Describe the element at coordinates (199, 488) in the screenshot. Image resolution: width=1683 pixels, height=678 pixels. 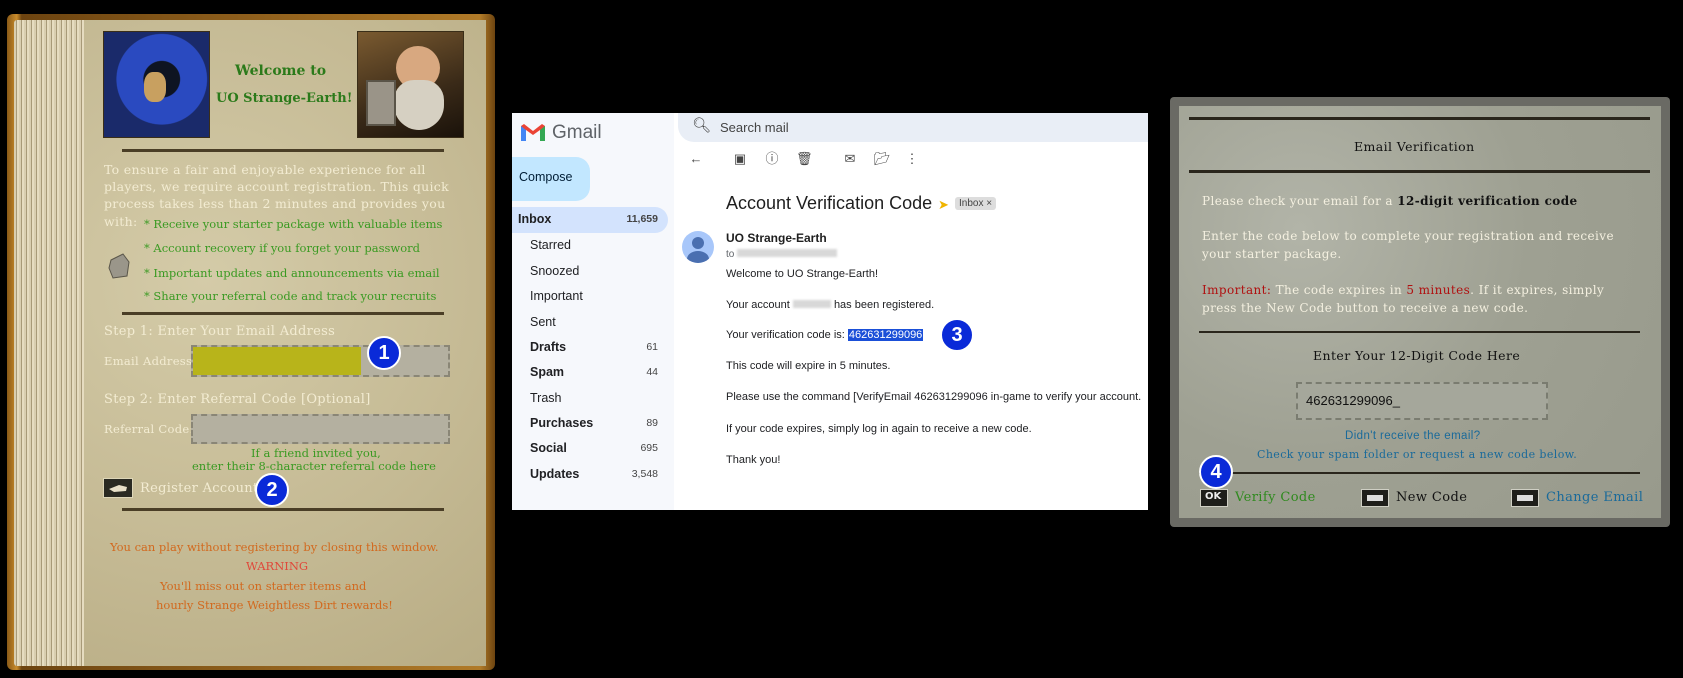
I see `register-account-label: Register Account` at that location.